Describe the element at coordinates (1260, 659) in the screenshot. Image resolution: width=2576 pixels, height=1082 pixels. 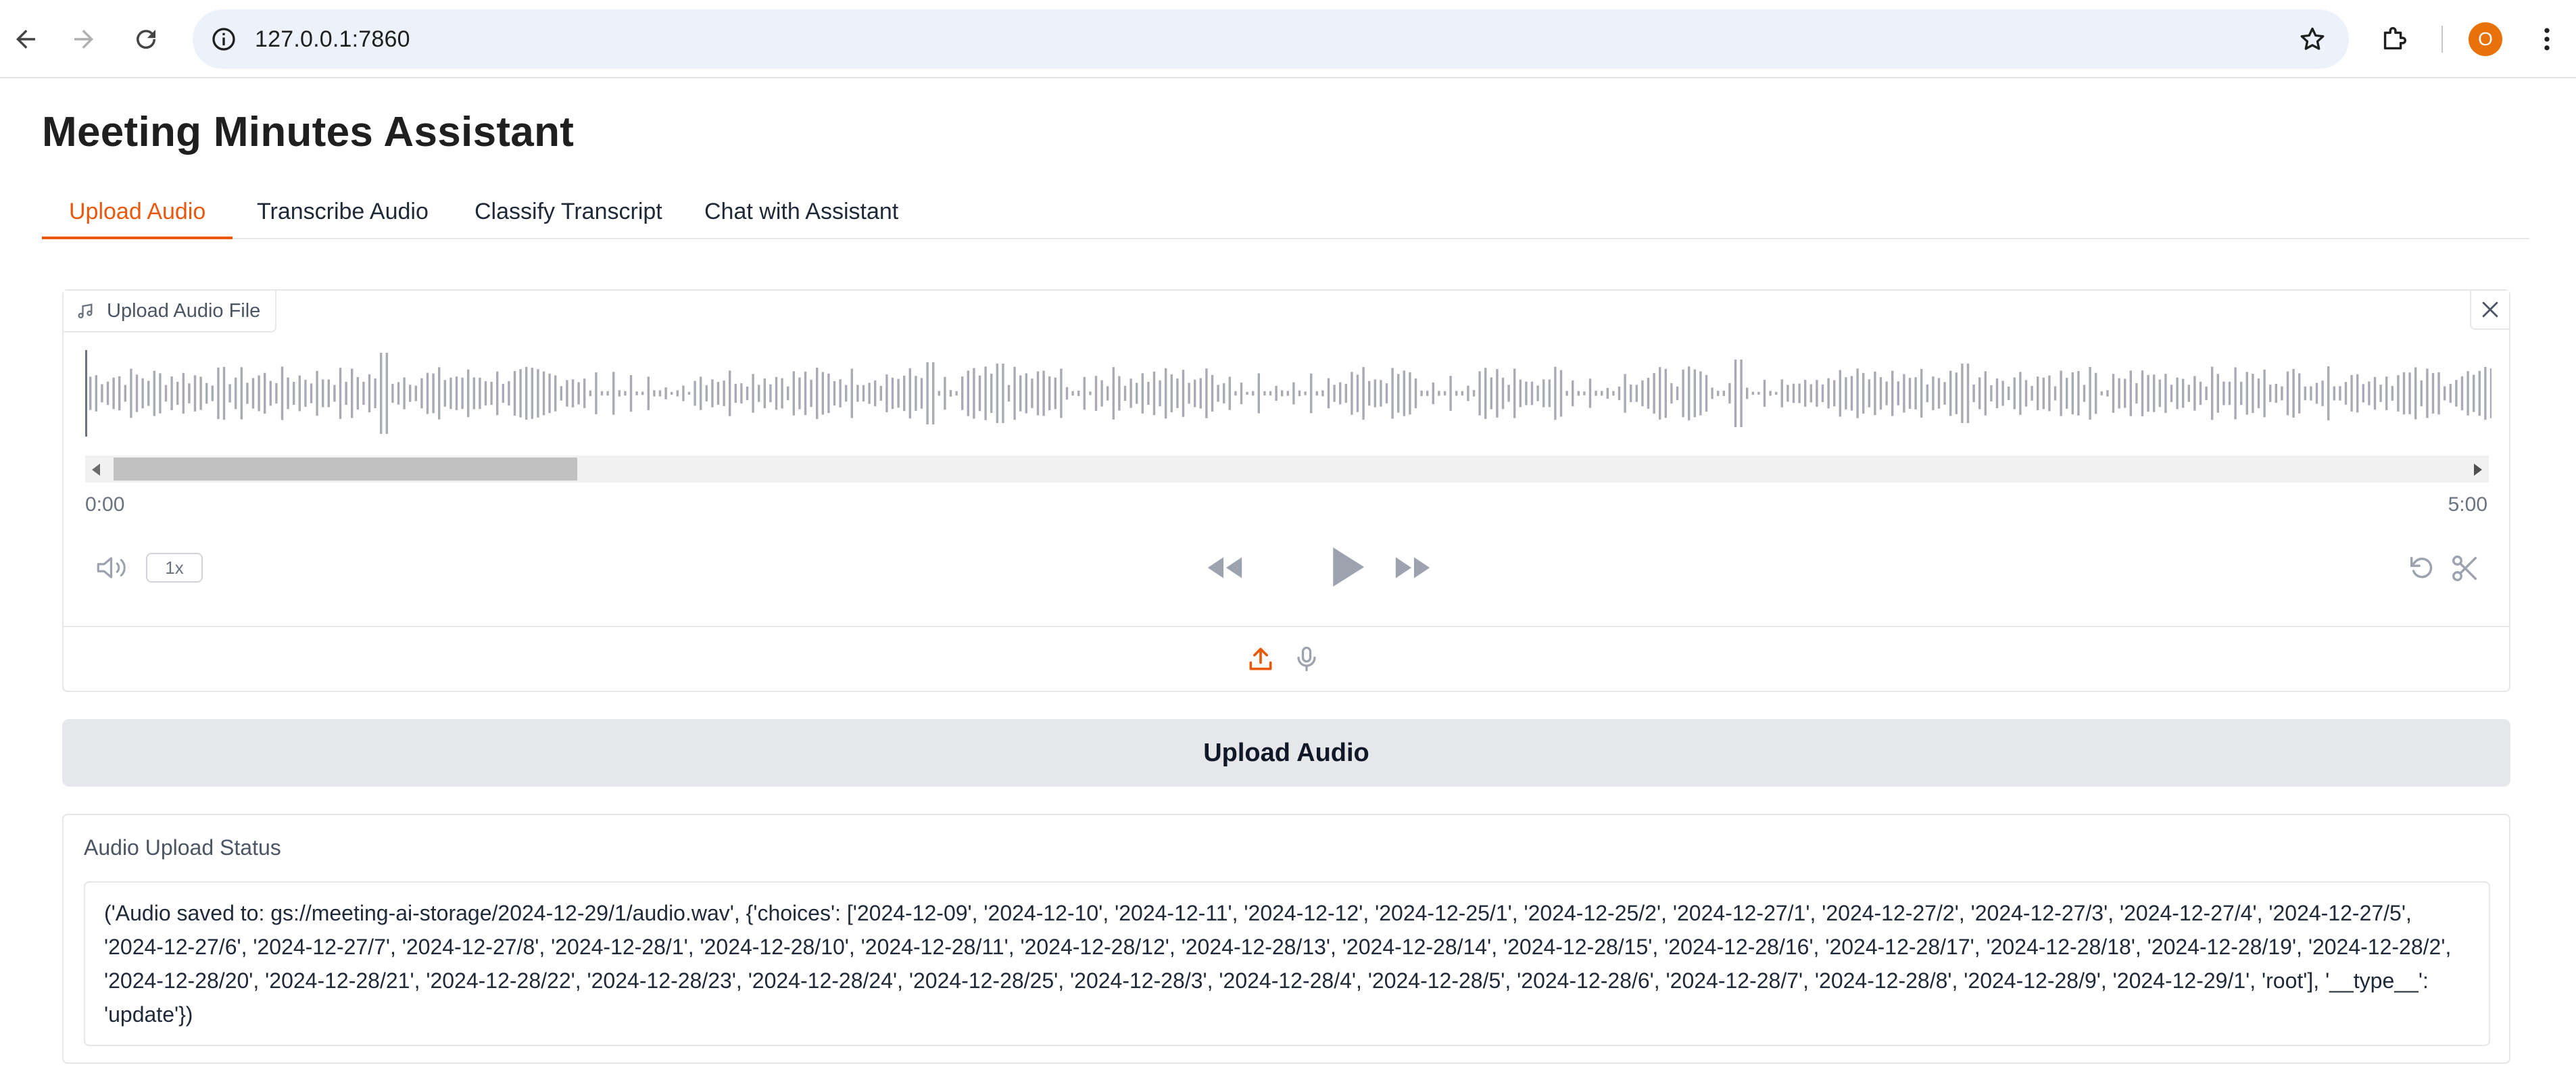
I see `source-upload-button` at that location.